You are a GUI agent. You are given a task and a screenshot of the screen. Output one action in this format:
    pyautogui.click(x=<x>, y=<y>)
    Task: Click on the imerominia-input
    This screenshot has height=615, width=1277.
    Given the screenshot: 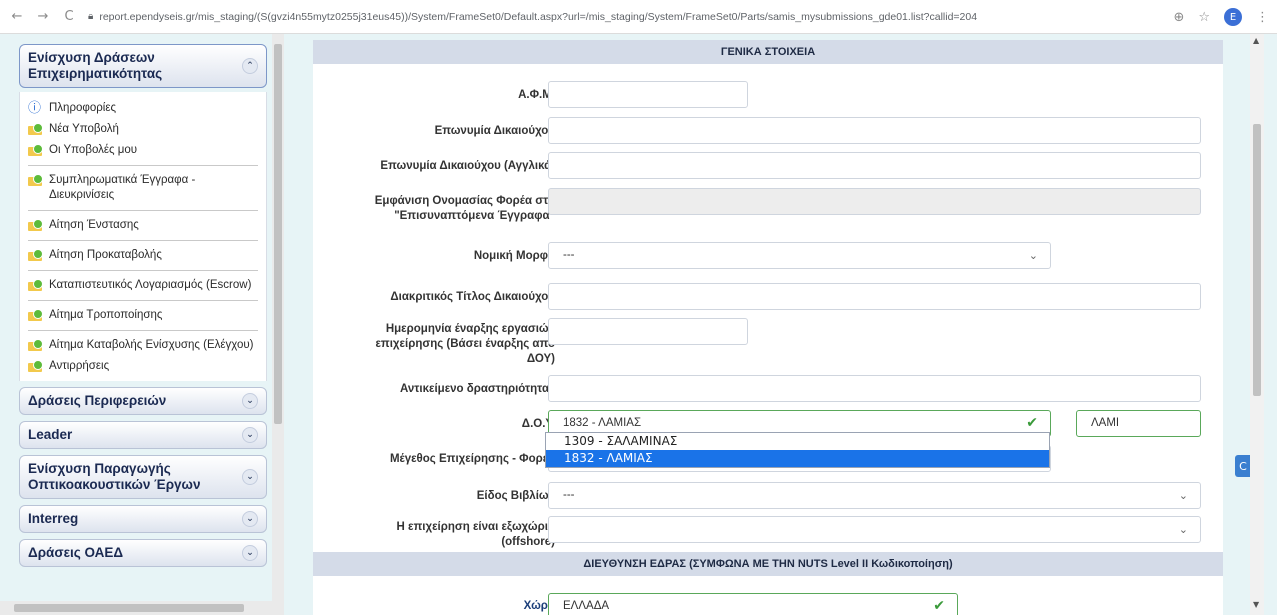 What is the action you would take?
    pyautogui.click(x=648, y=331)
    